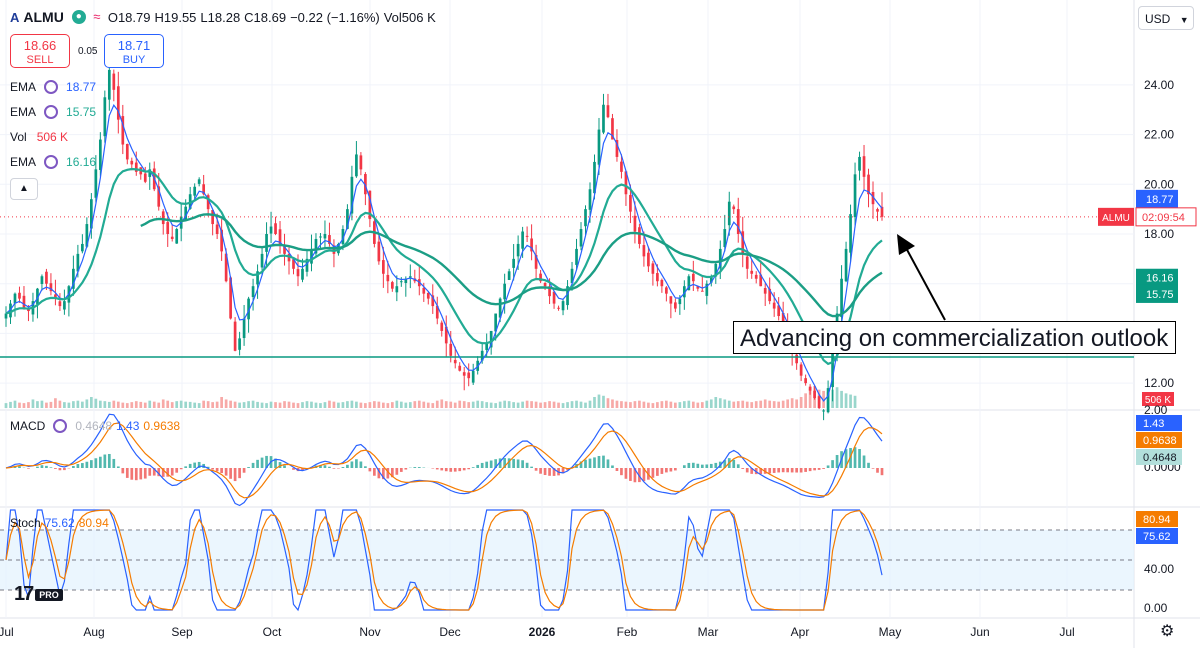 The image size is (1200, 648). Describe the element at coordinates (1159, 569) in the screenshot. I see `stoch-tick-label: 40.00` at that location.